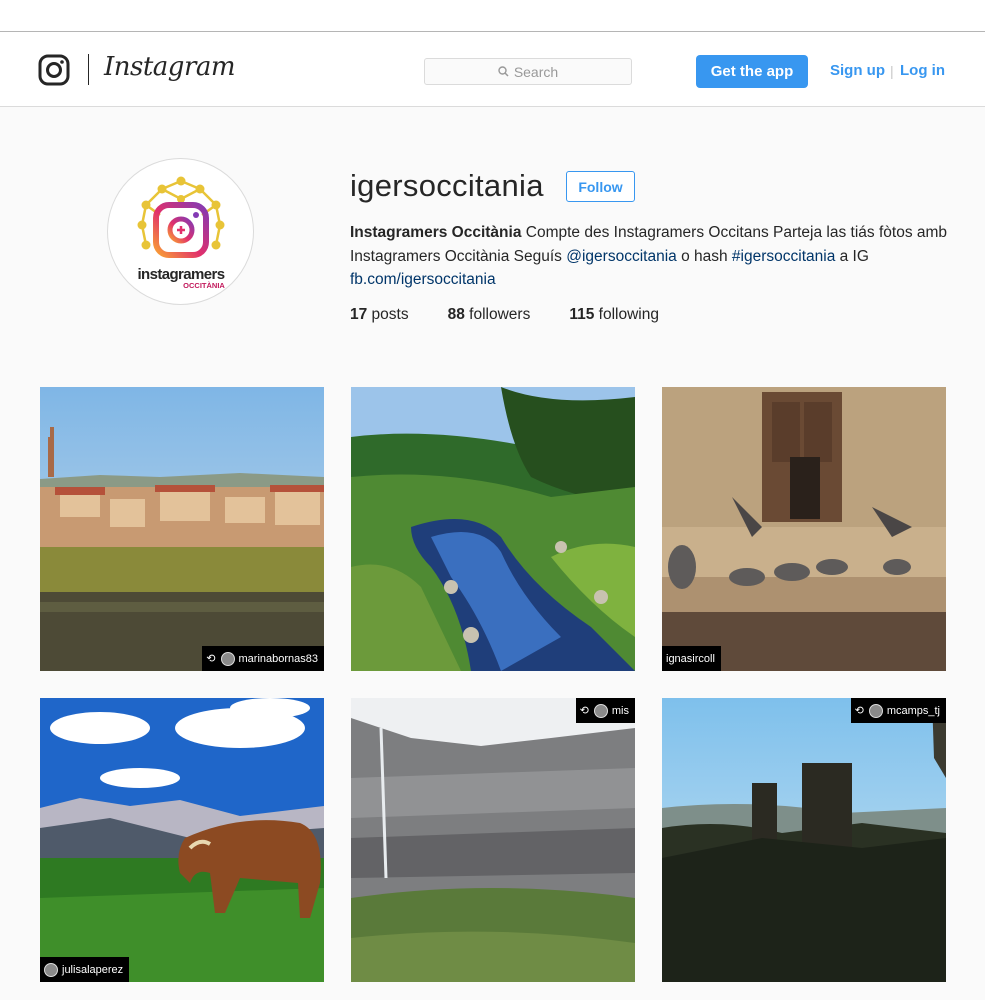 The image size is (985, 1000). I want to click on reposted-user-tag: ⟲ mis, so click(605, 710).